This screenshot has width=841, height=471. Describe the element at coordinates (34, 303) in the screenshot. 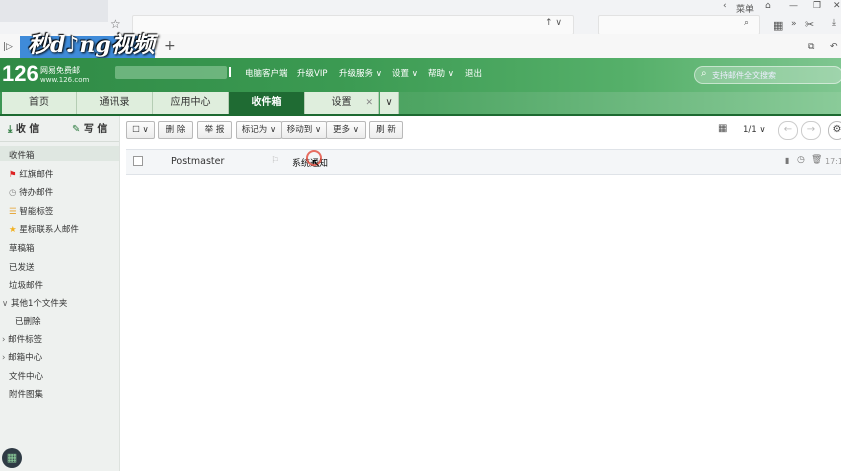

I see `sidebar-item-other-folders: ∨ 其他1个文件夹` at that location.